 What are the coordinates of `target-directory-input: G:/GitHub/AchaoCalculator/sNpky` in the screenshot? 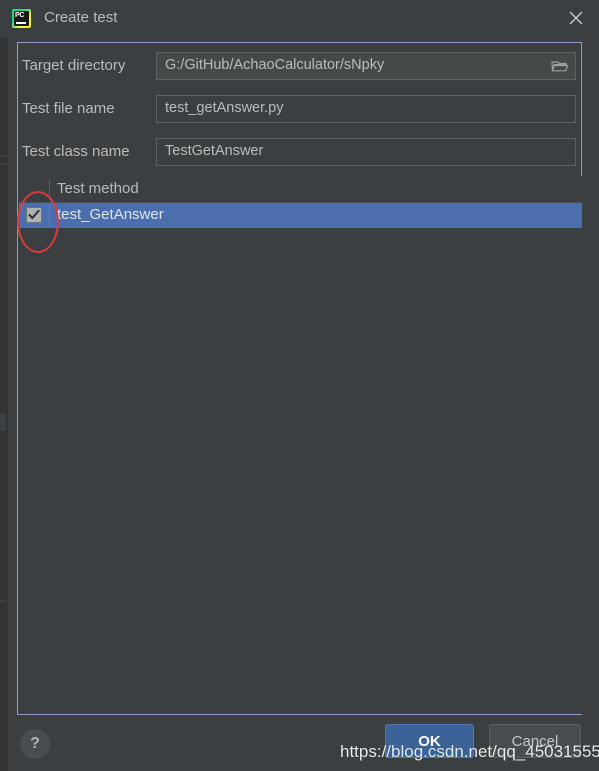 It's located at (366, 66).